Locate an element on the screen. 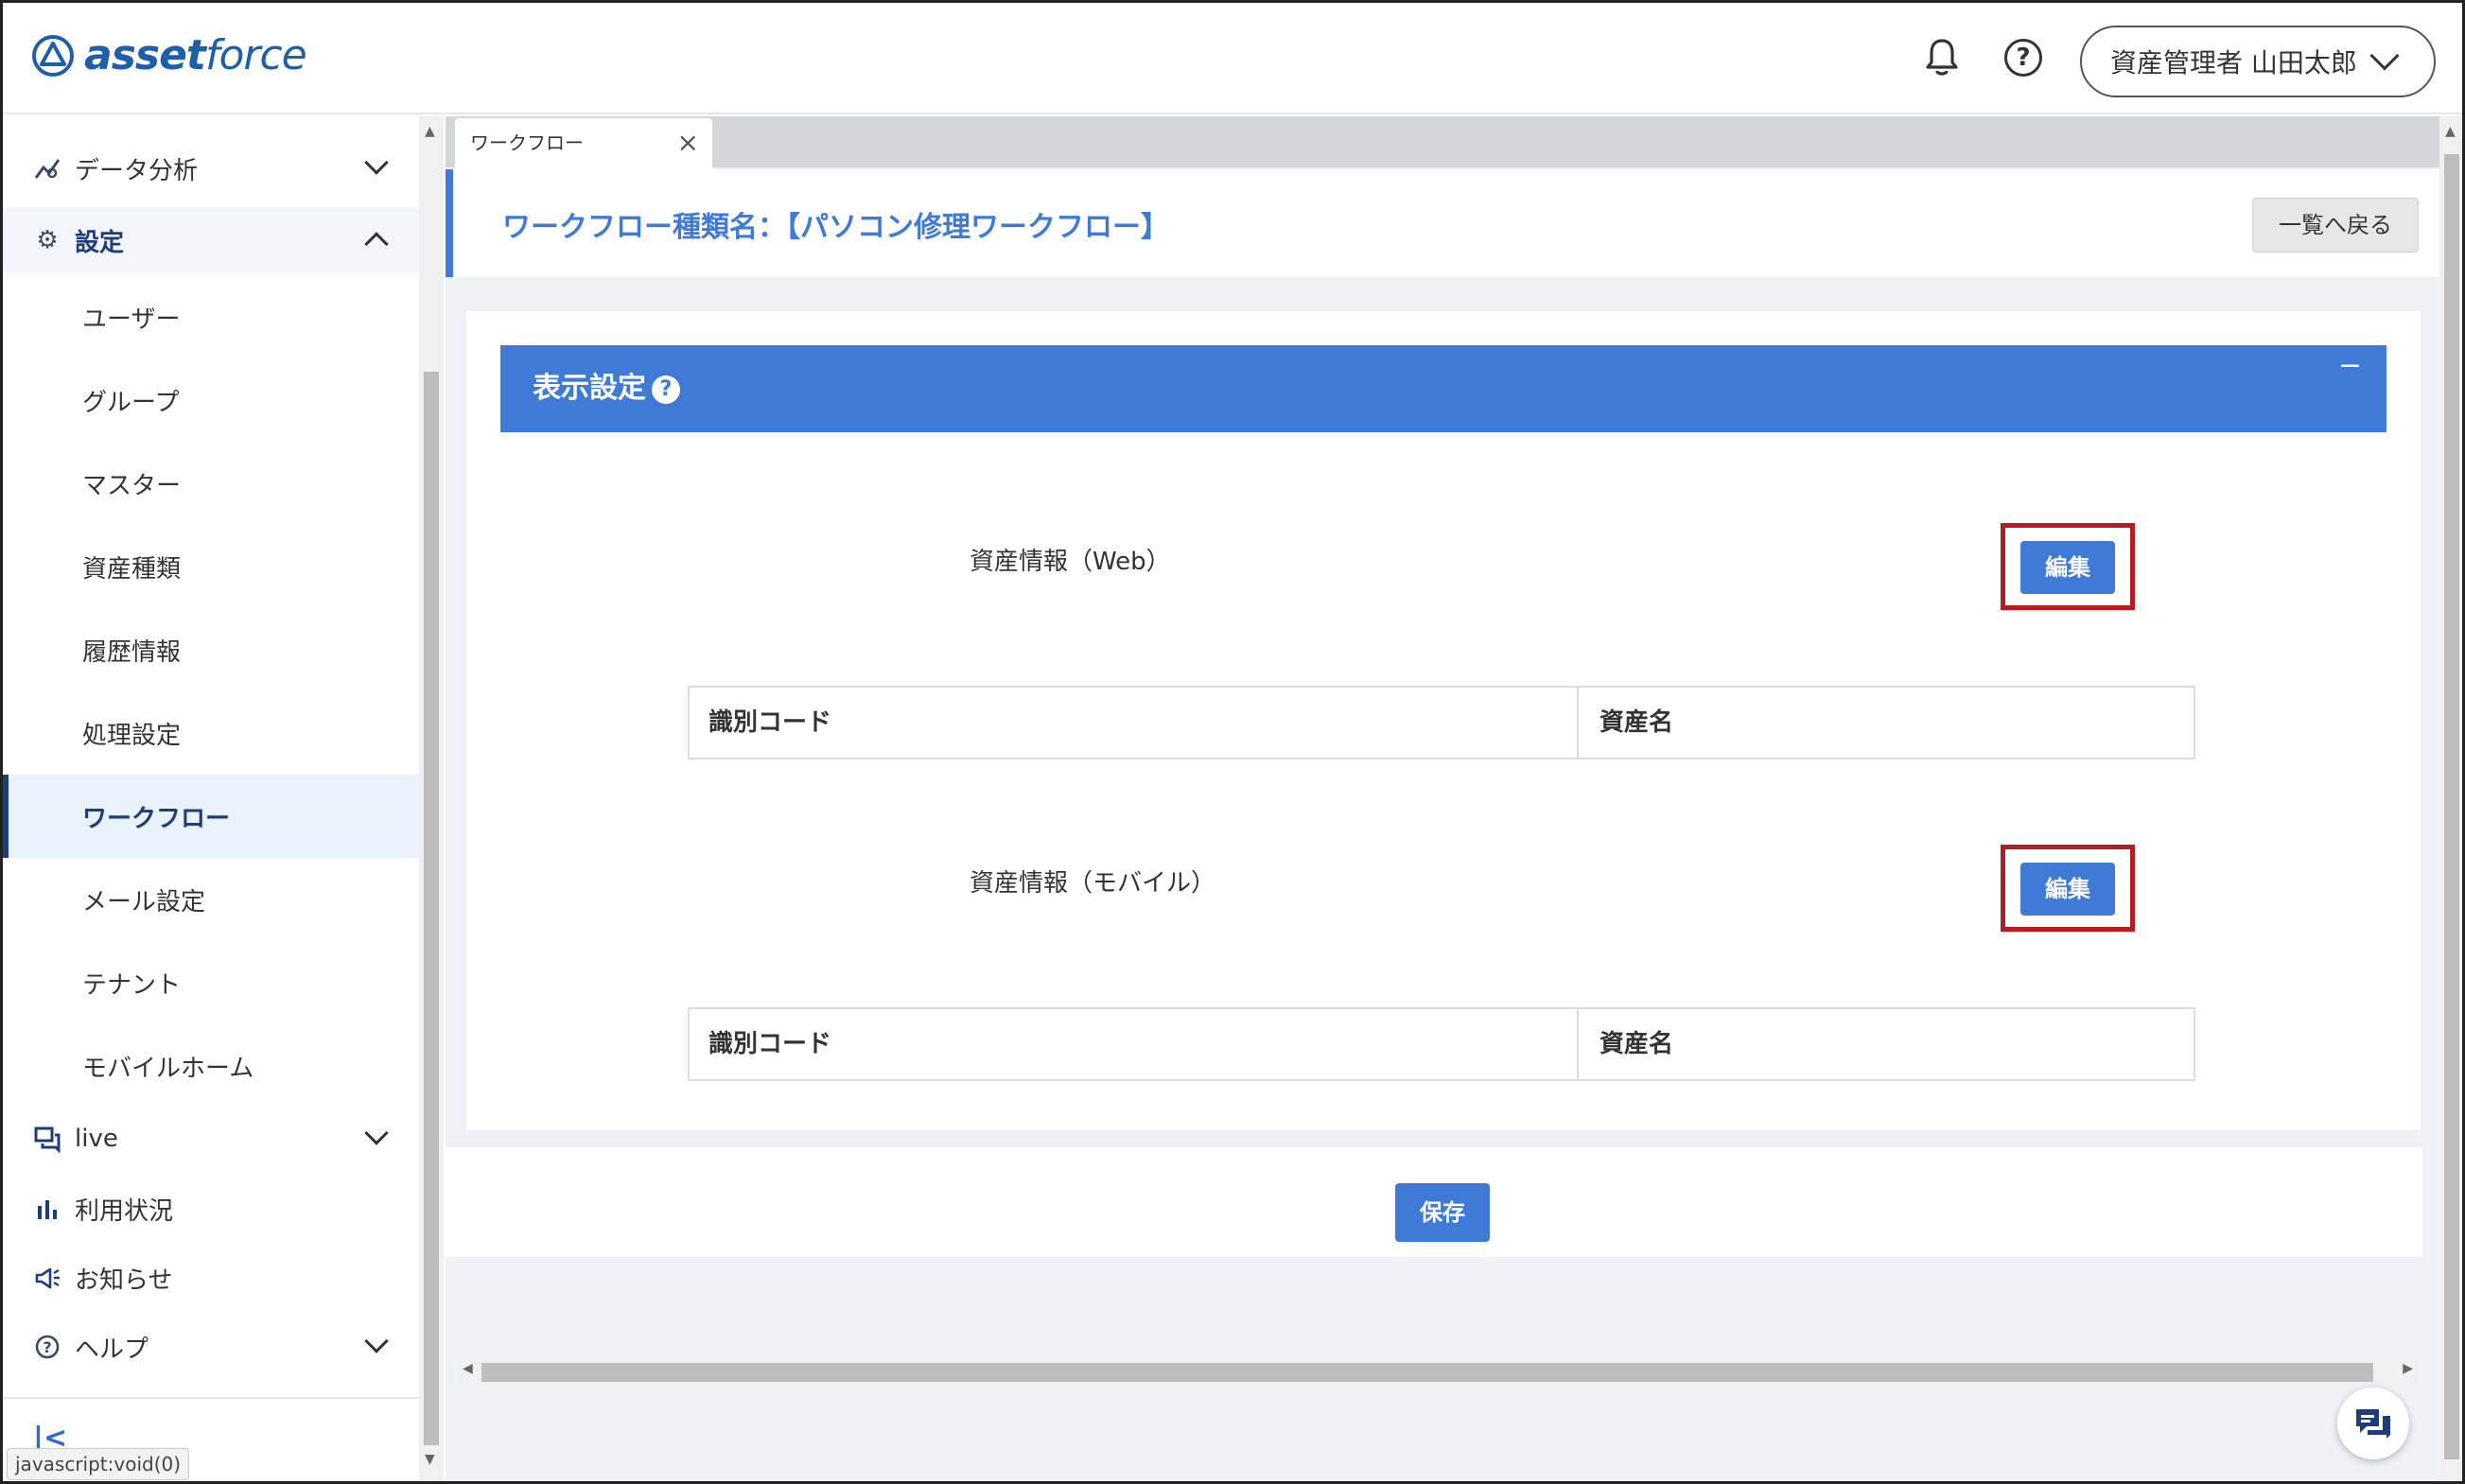 This screenshot has width=2465, height=1484. sidebar-item-help: ? ヘルプ is located at coordinates (211, 1347).